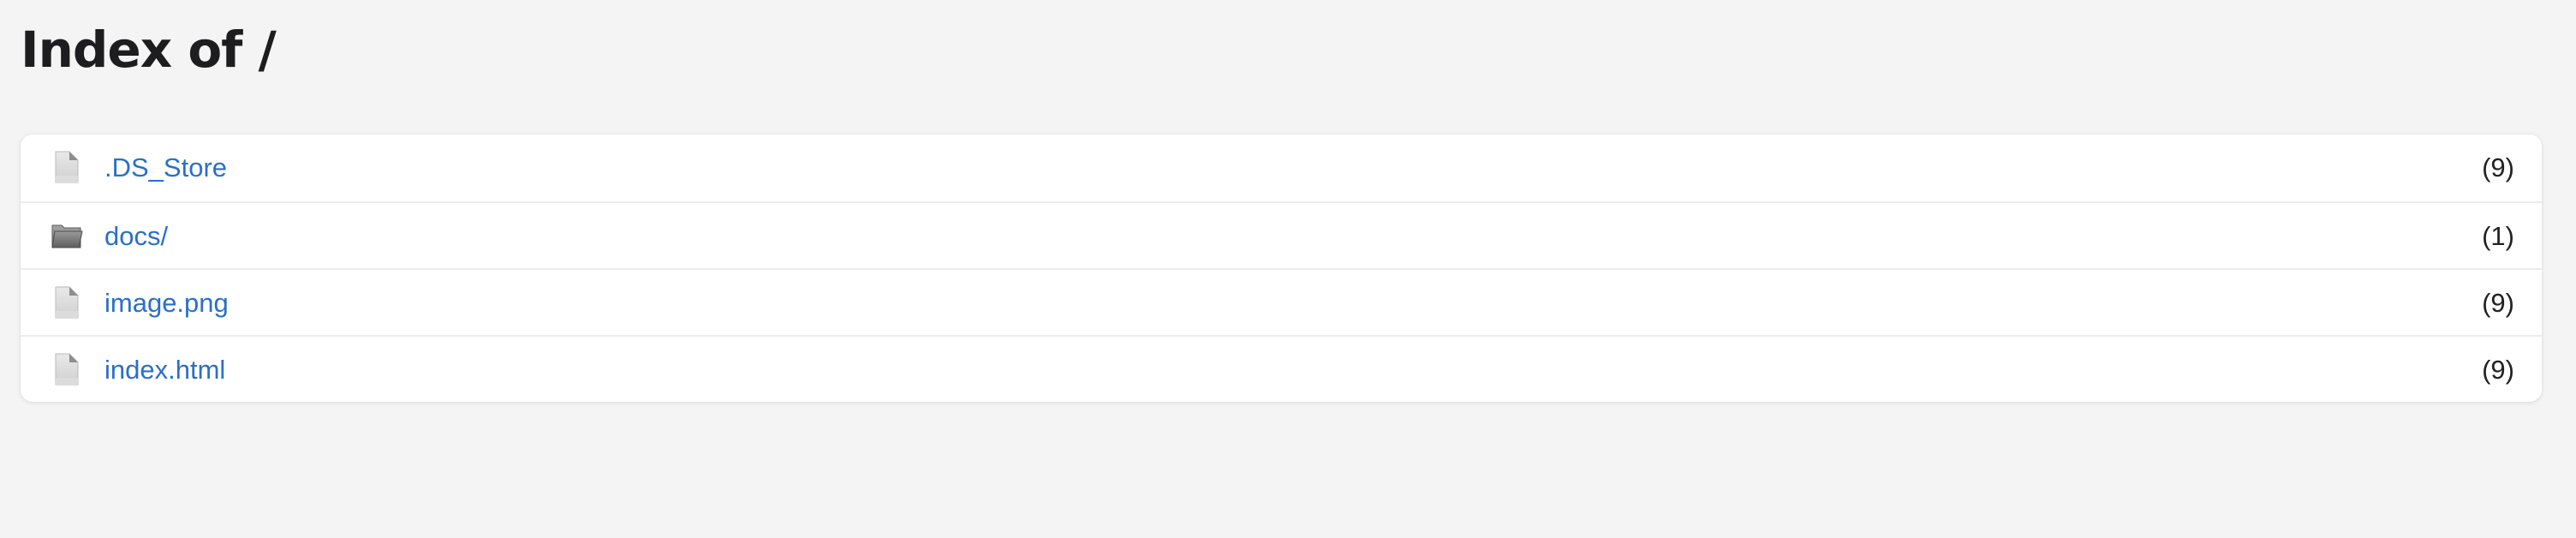 The image size is (2576, 538). I want to click on entry-link: docs/, so click(136, 236).